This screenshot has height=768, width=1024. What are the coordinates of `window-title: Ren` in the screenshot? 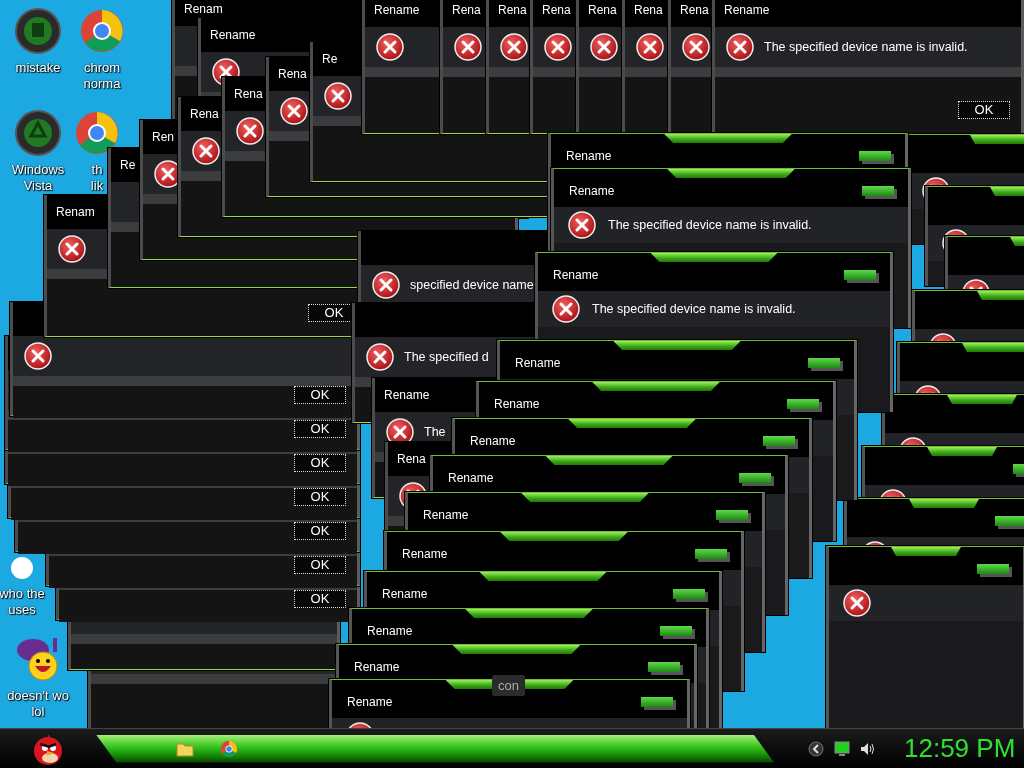 It's located at (163, 137).